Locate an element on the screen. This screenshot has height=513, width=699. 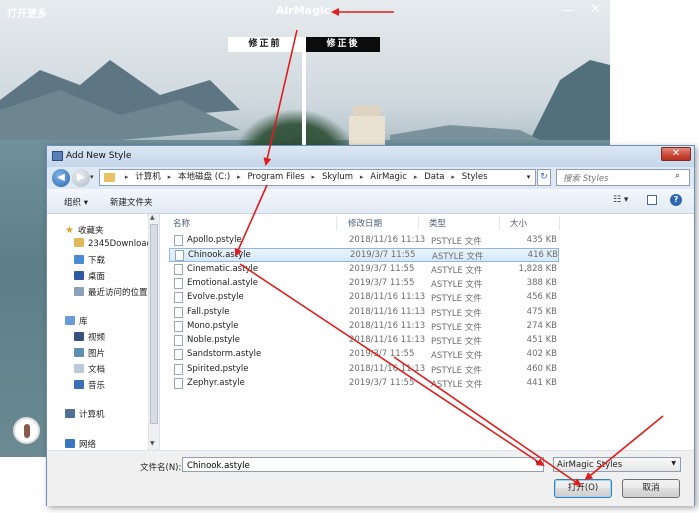
column-header-date: 修改日期 is located at coordinates (365, 223).